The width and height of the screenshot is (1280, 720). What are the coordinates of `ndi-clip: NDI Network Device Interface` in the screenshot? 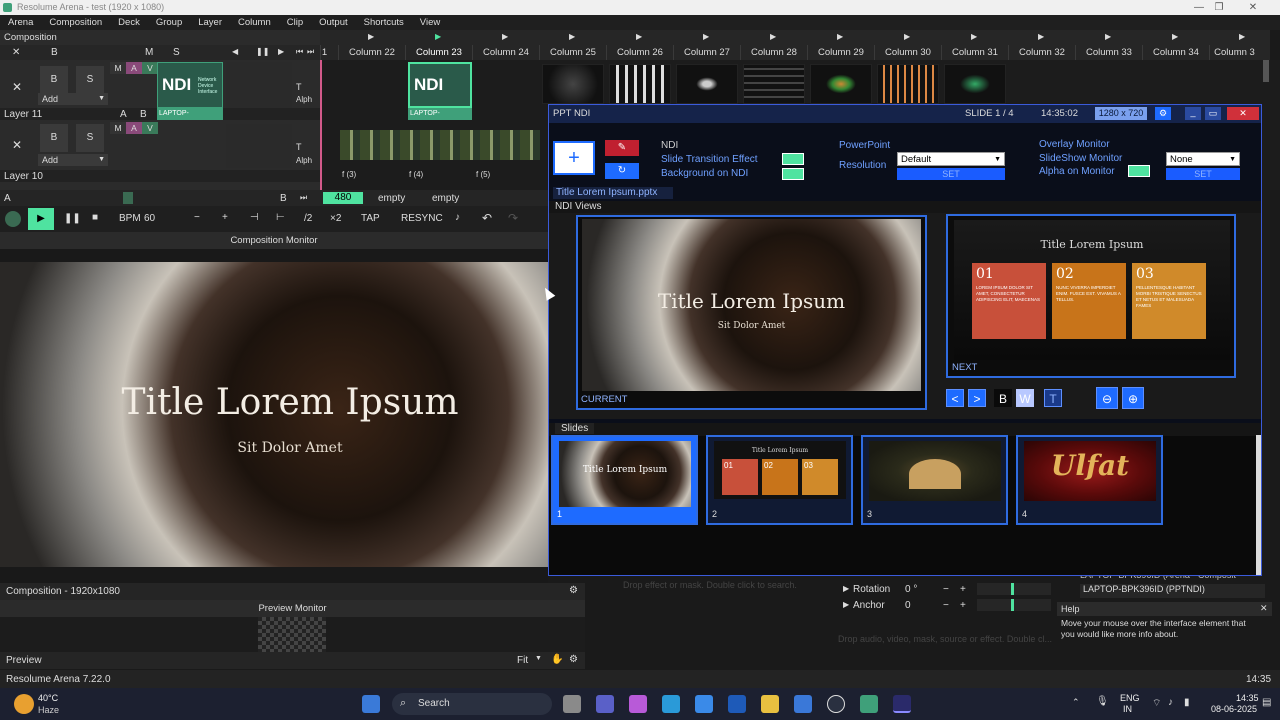 It's located at (190, 85).